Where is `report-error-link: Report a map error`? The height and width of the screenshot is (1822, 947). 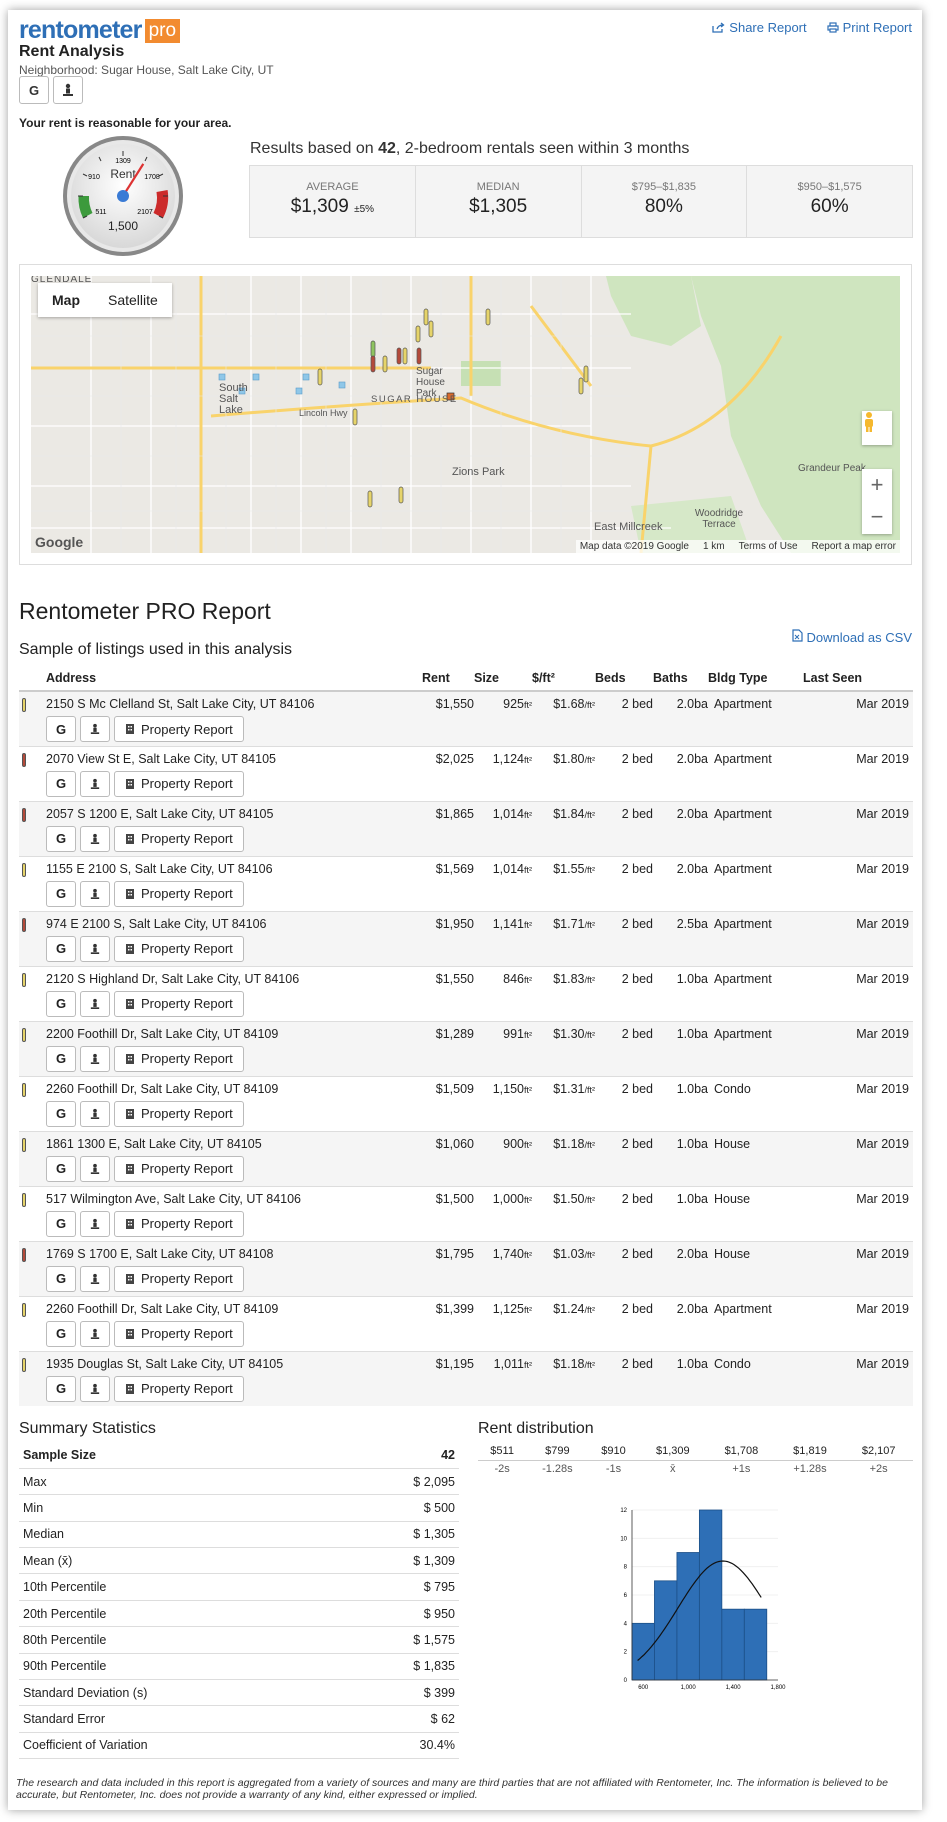
report-error-link: Report a map error is located at coordinates (854, 546).